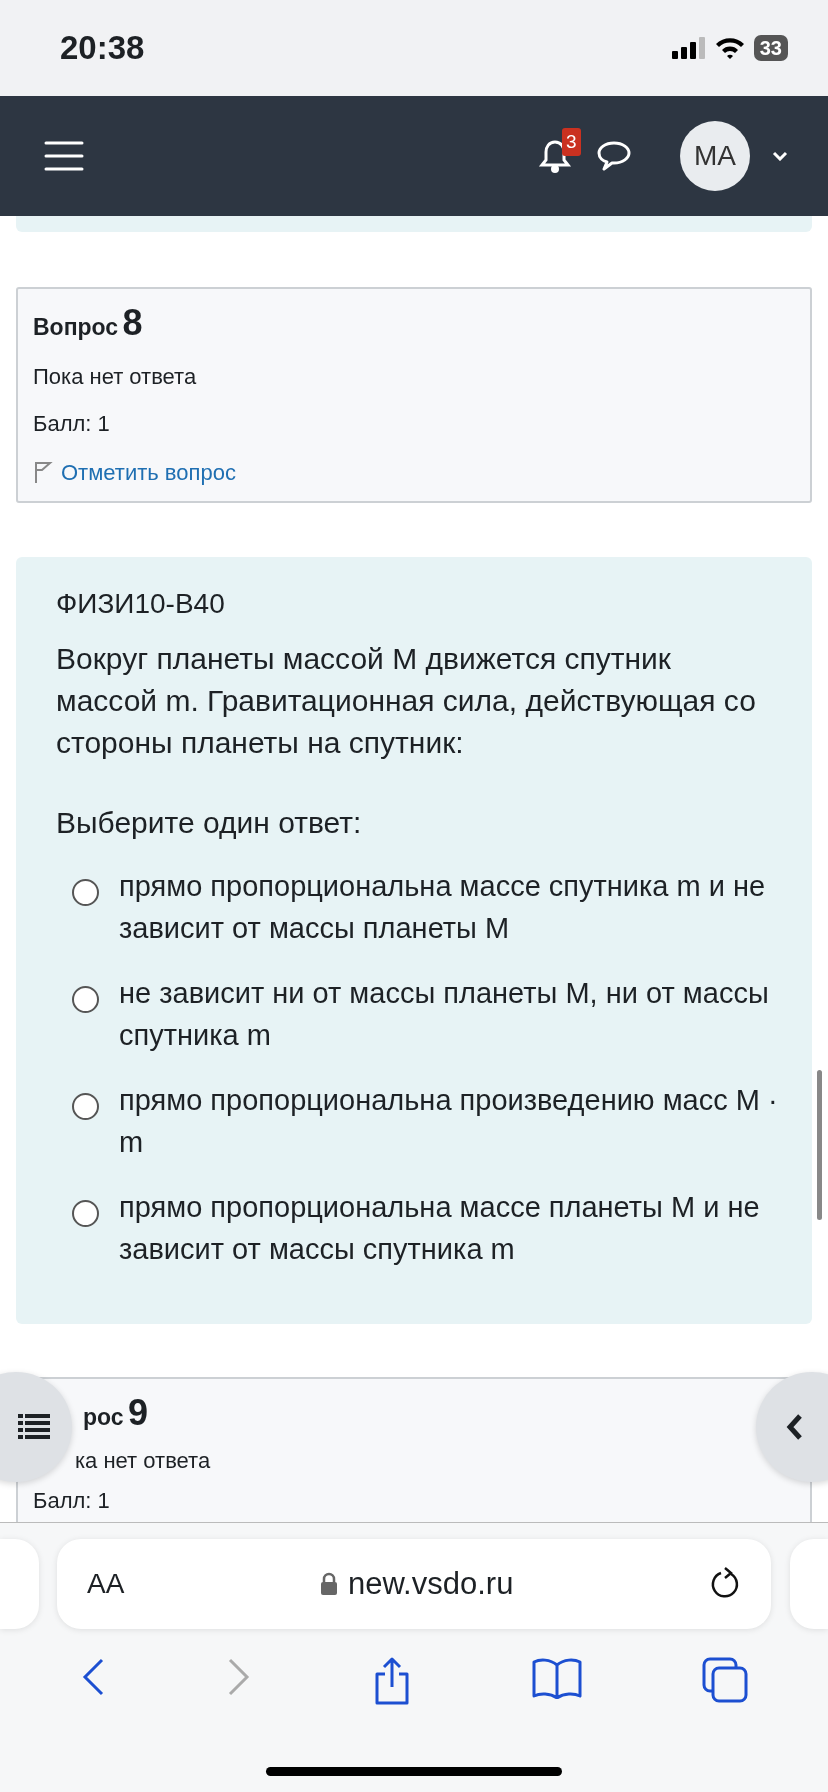 The image size is (828, 1792). Describe the element at coordinates (449, 1121) in the screenshot. I see `answer-option-text: прямо пропорциональна произведению масс M · m` at that location.